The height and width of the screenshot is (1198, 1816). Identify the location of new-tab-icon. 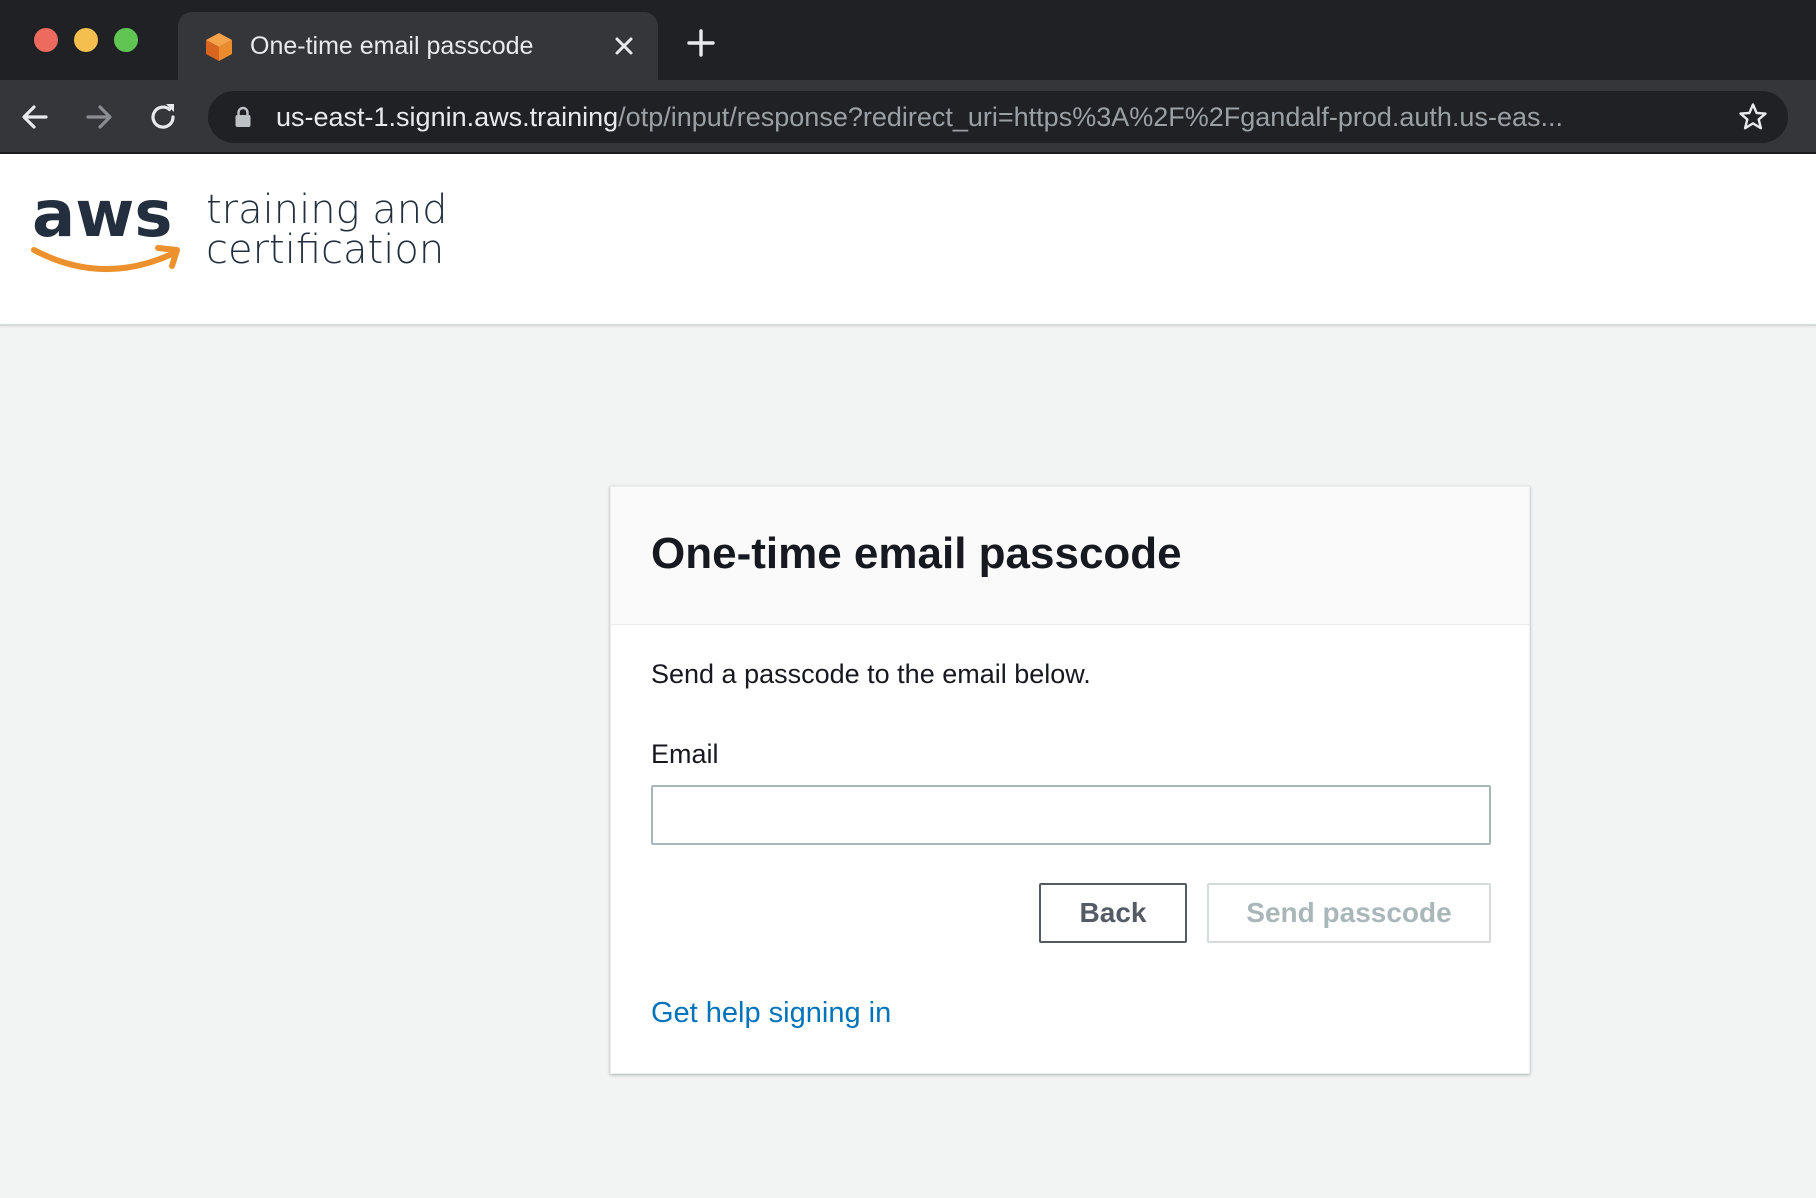
(701, 43).